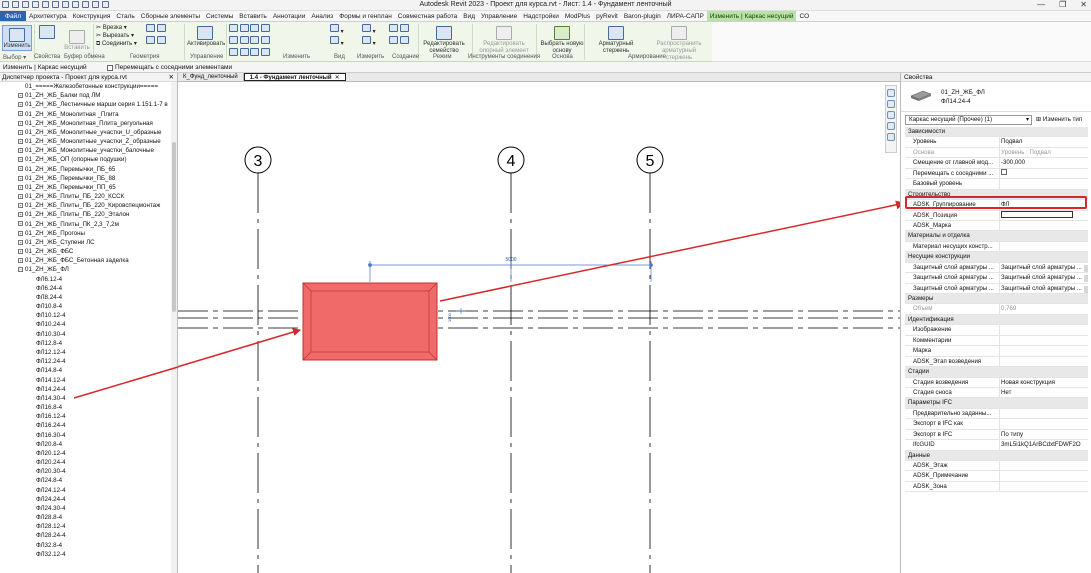 This screenshot has height=573, width=1091. What do you see at coordinates (366, 28) in the screenshot?
I see `measure-distance-icon` at bounding box center [366, 28].